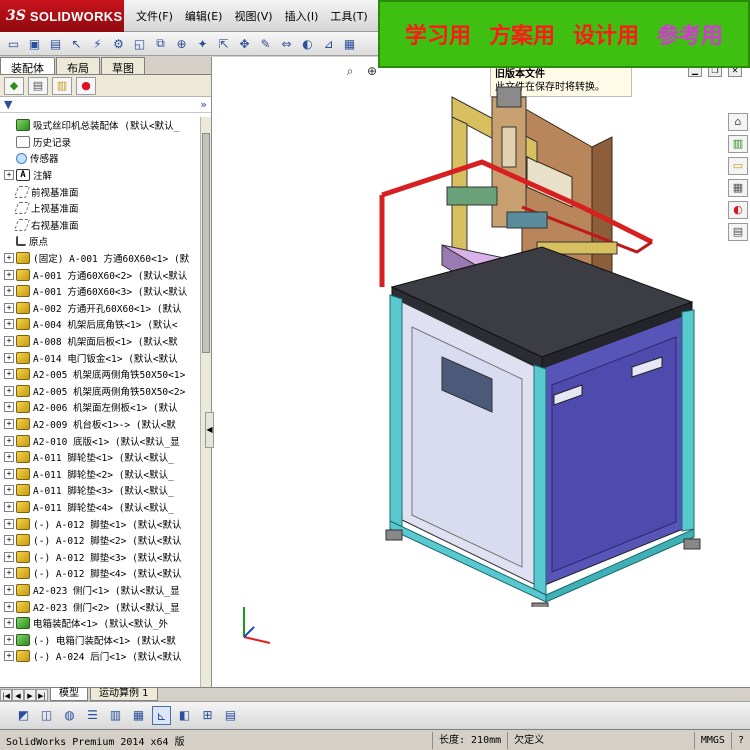  What do you see at coordinates (92, 715) in the screenshot?
I see `section-icon: ☰` at bounding box center [92, 715].